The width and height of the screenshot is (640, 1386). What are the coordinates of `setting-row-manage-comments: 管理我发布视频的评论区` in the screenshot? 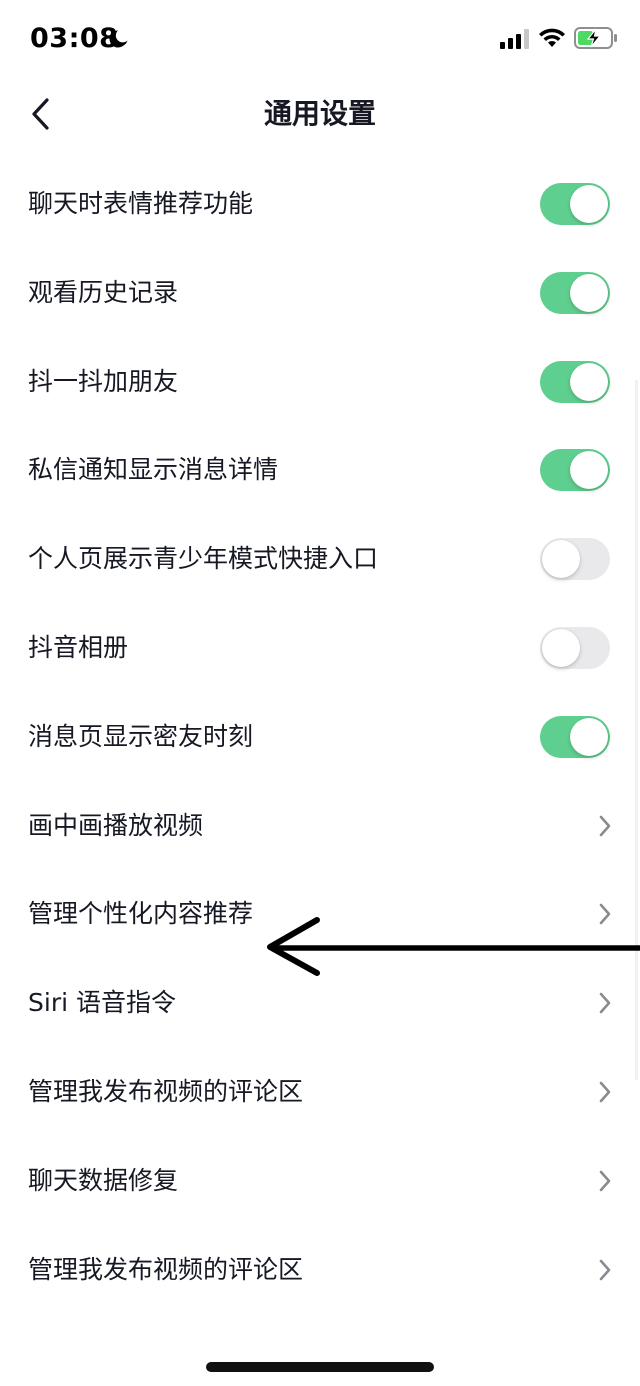 It's located at (320, 1092).